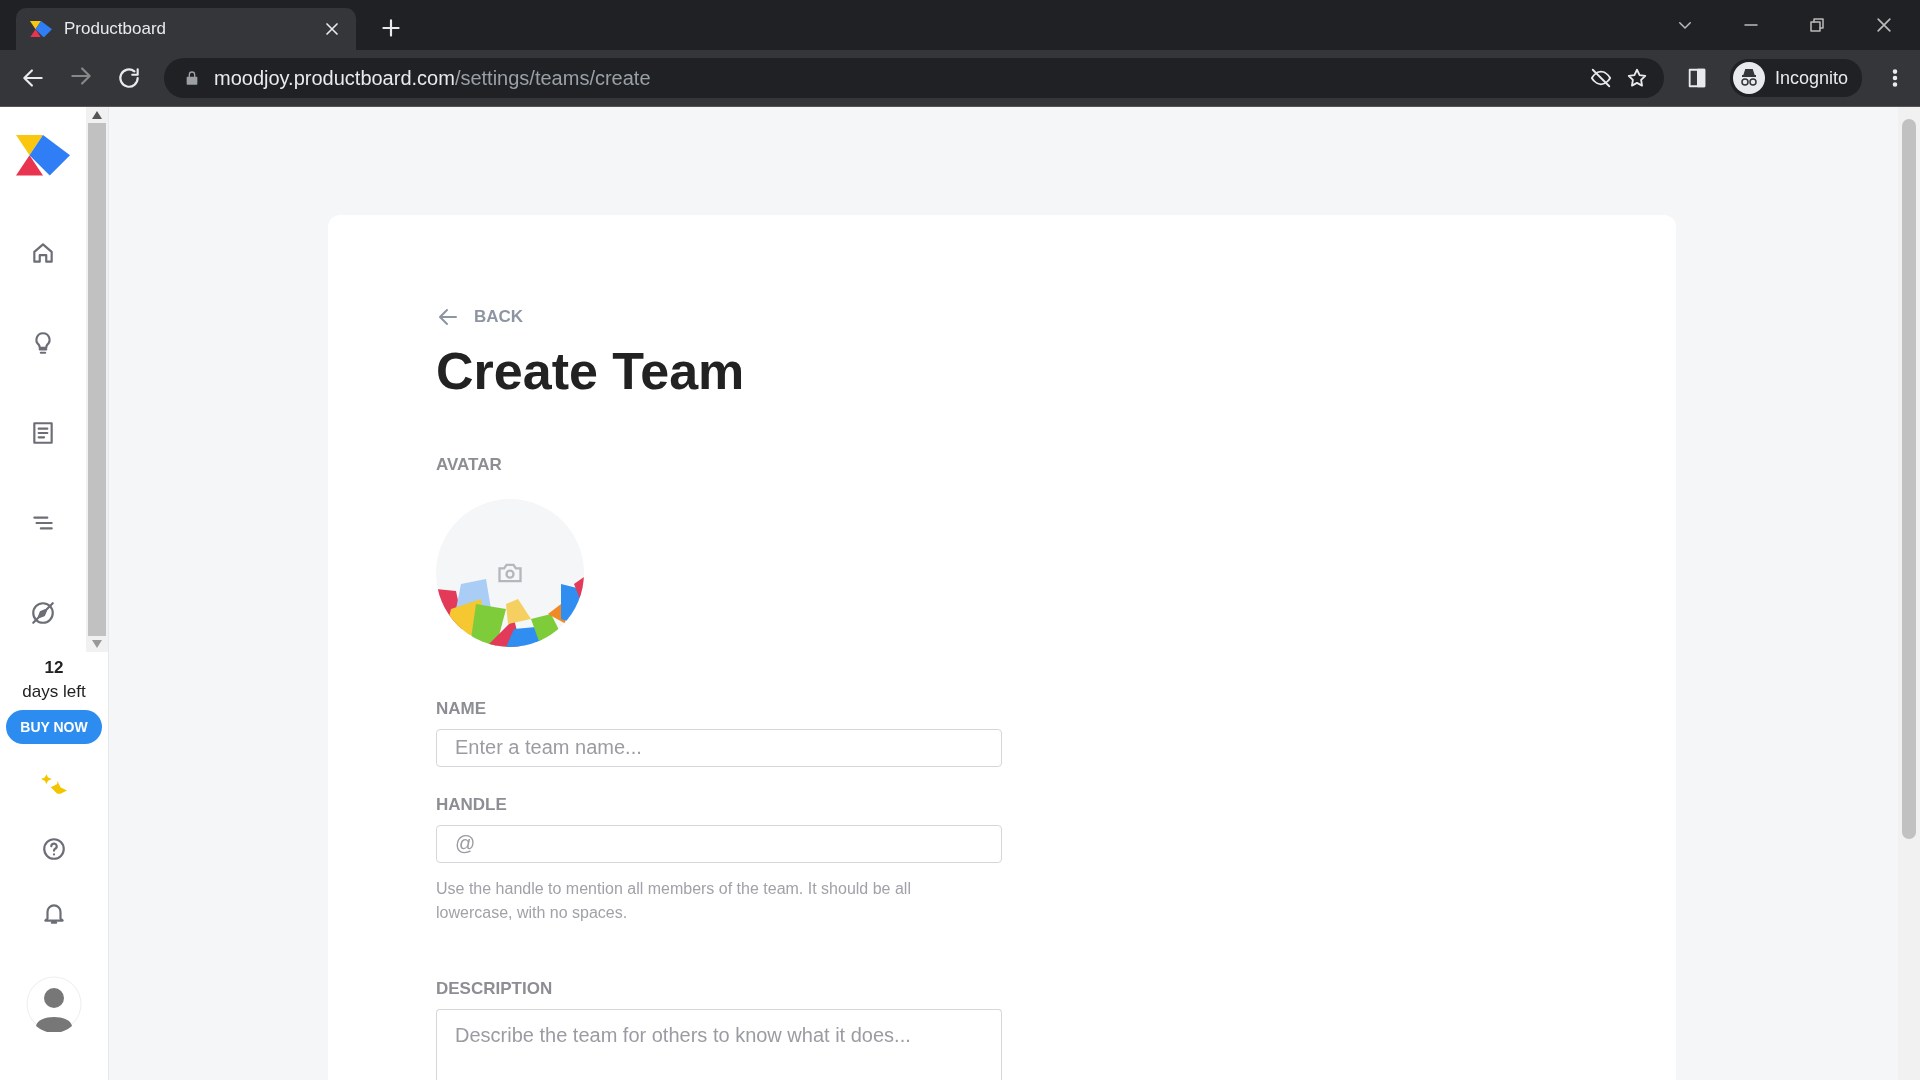 The width and height of the screenshot is (1920, 1080). I want to click on field-label: DESCRIPTION, so click(495, 988).